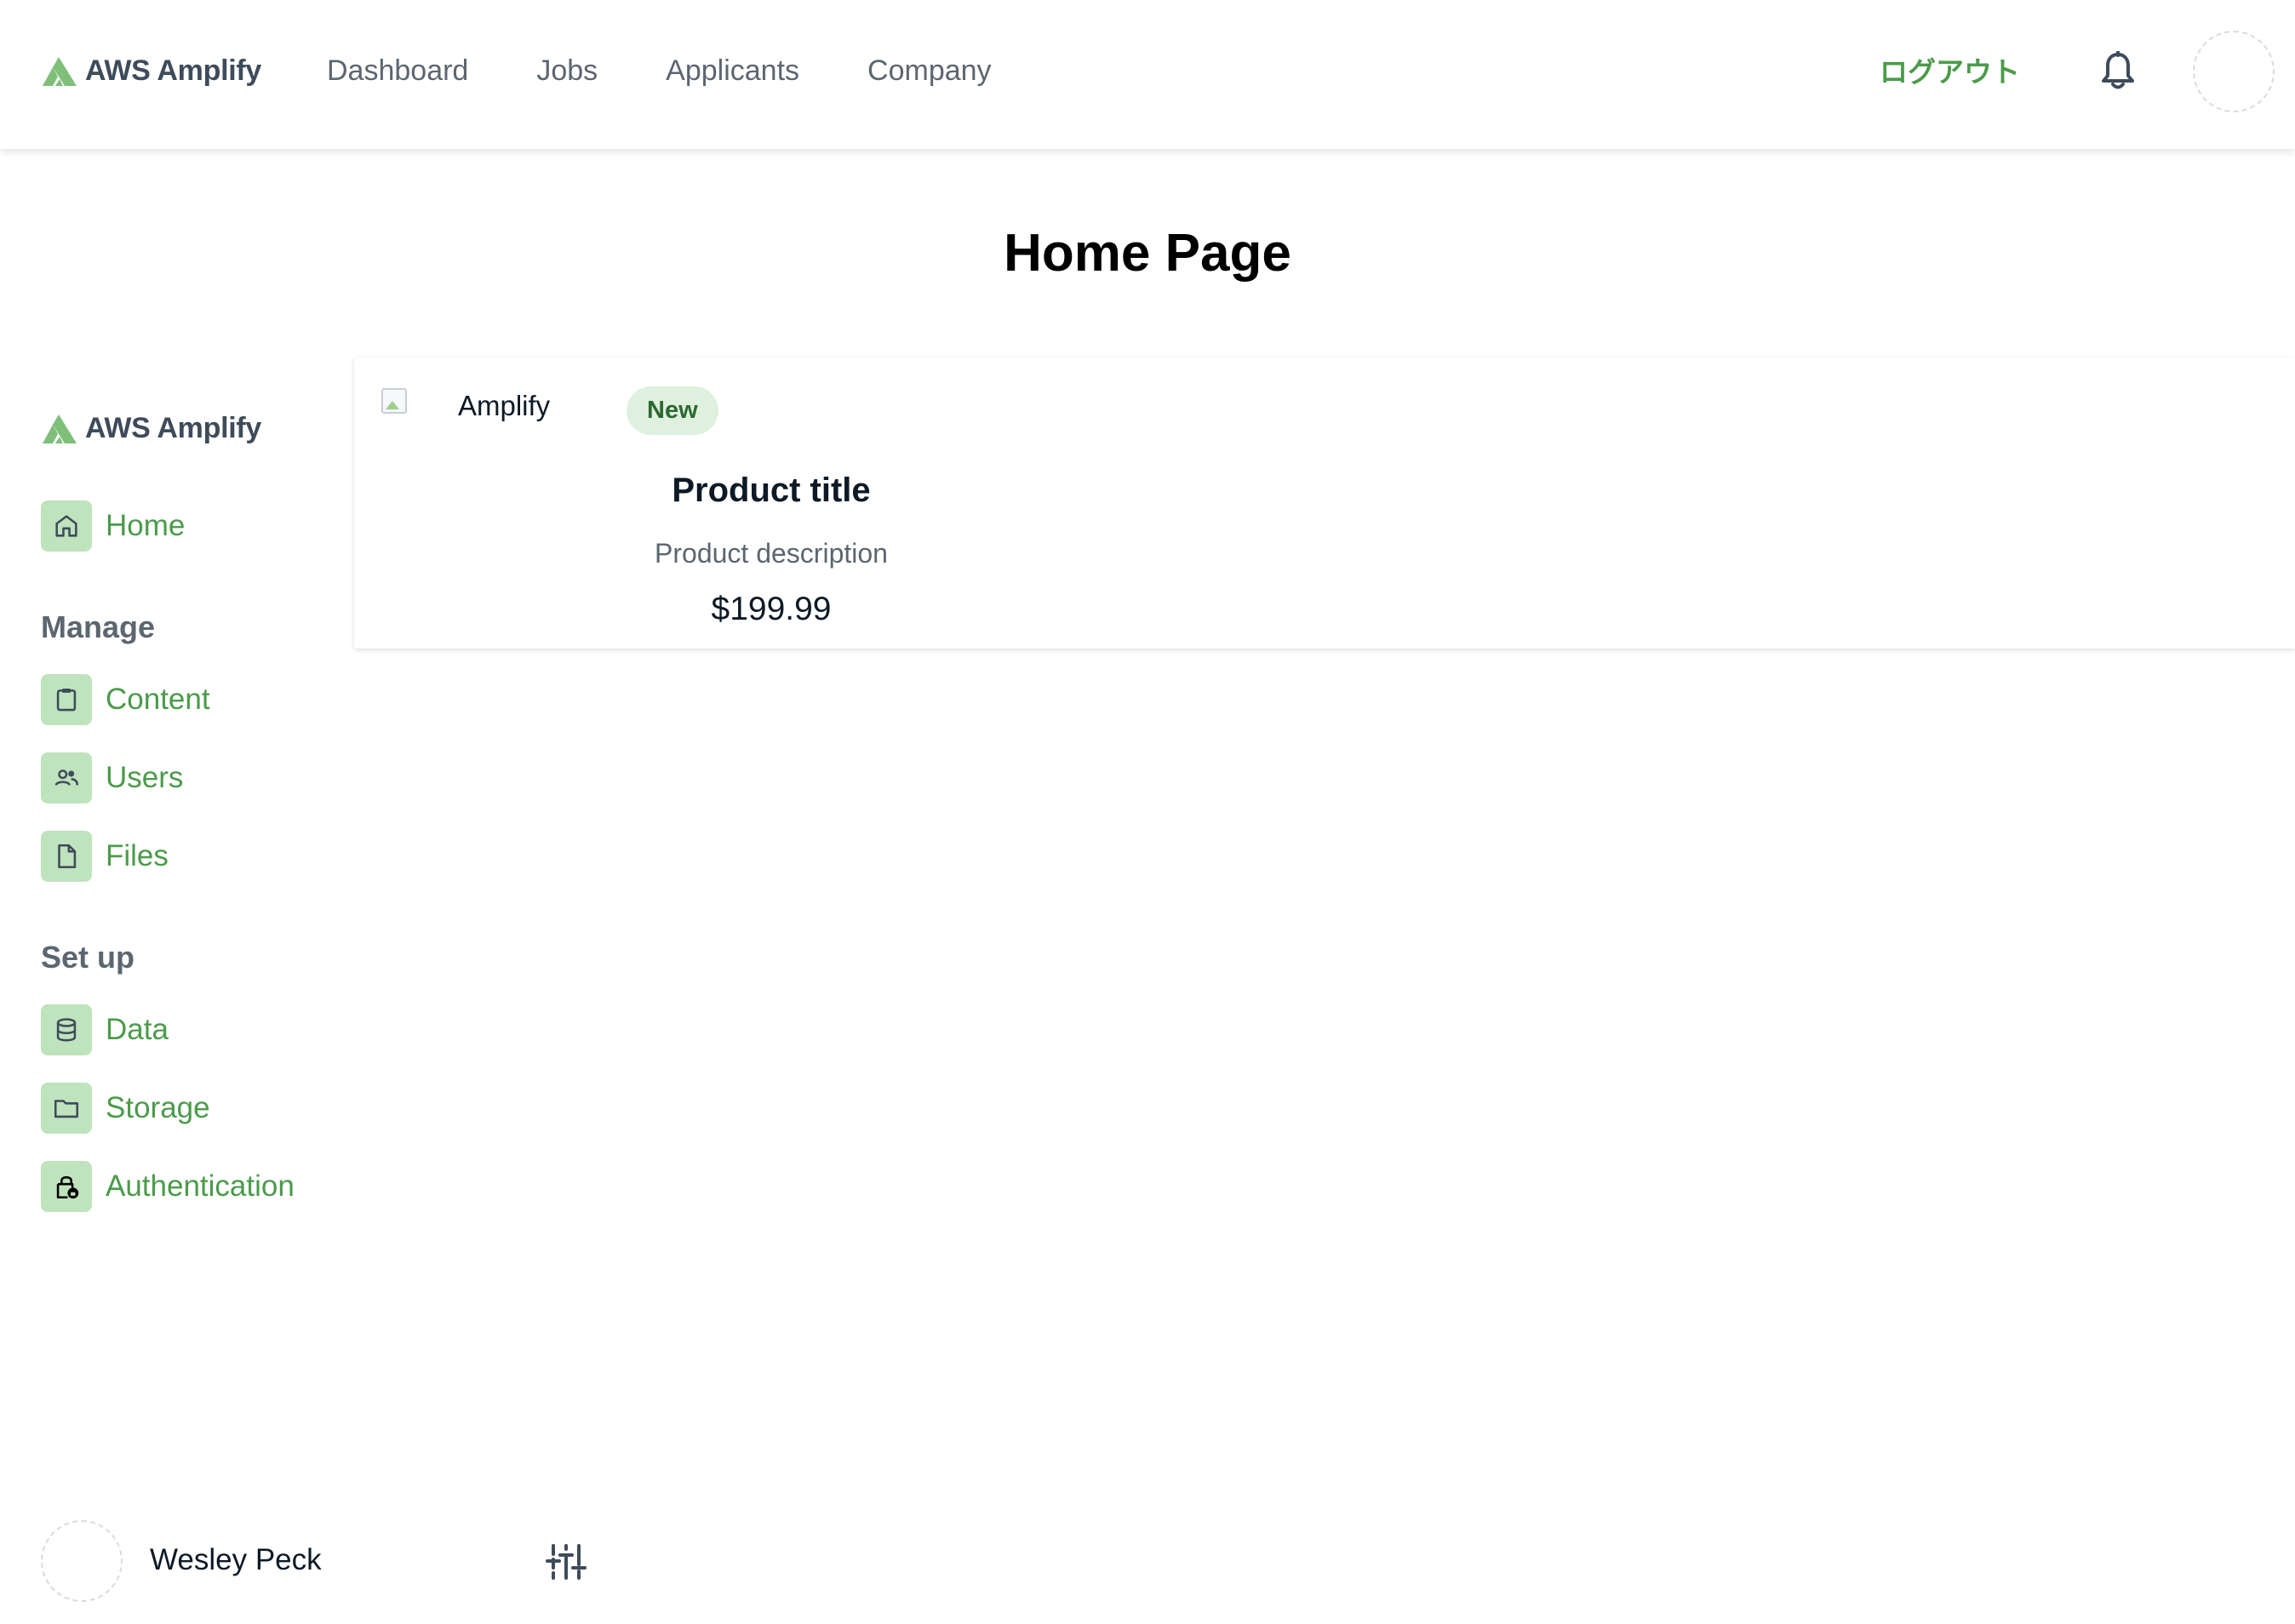 This screenshot has width=2295, height=1624. I want to click on lock-icon, so click(66, 1186).